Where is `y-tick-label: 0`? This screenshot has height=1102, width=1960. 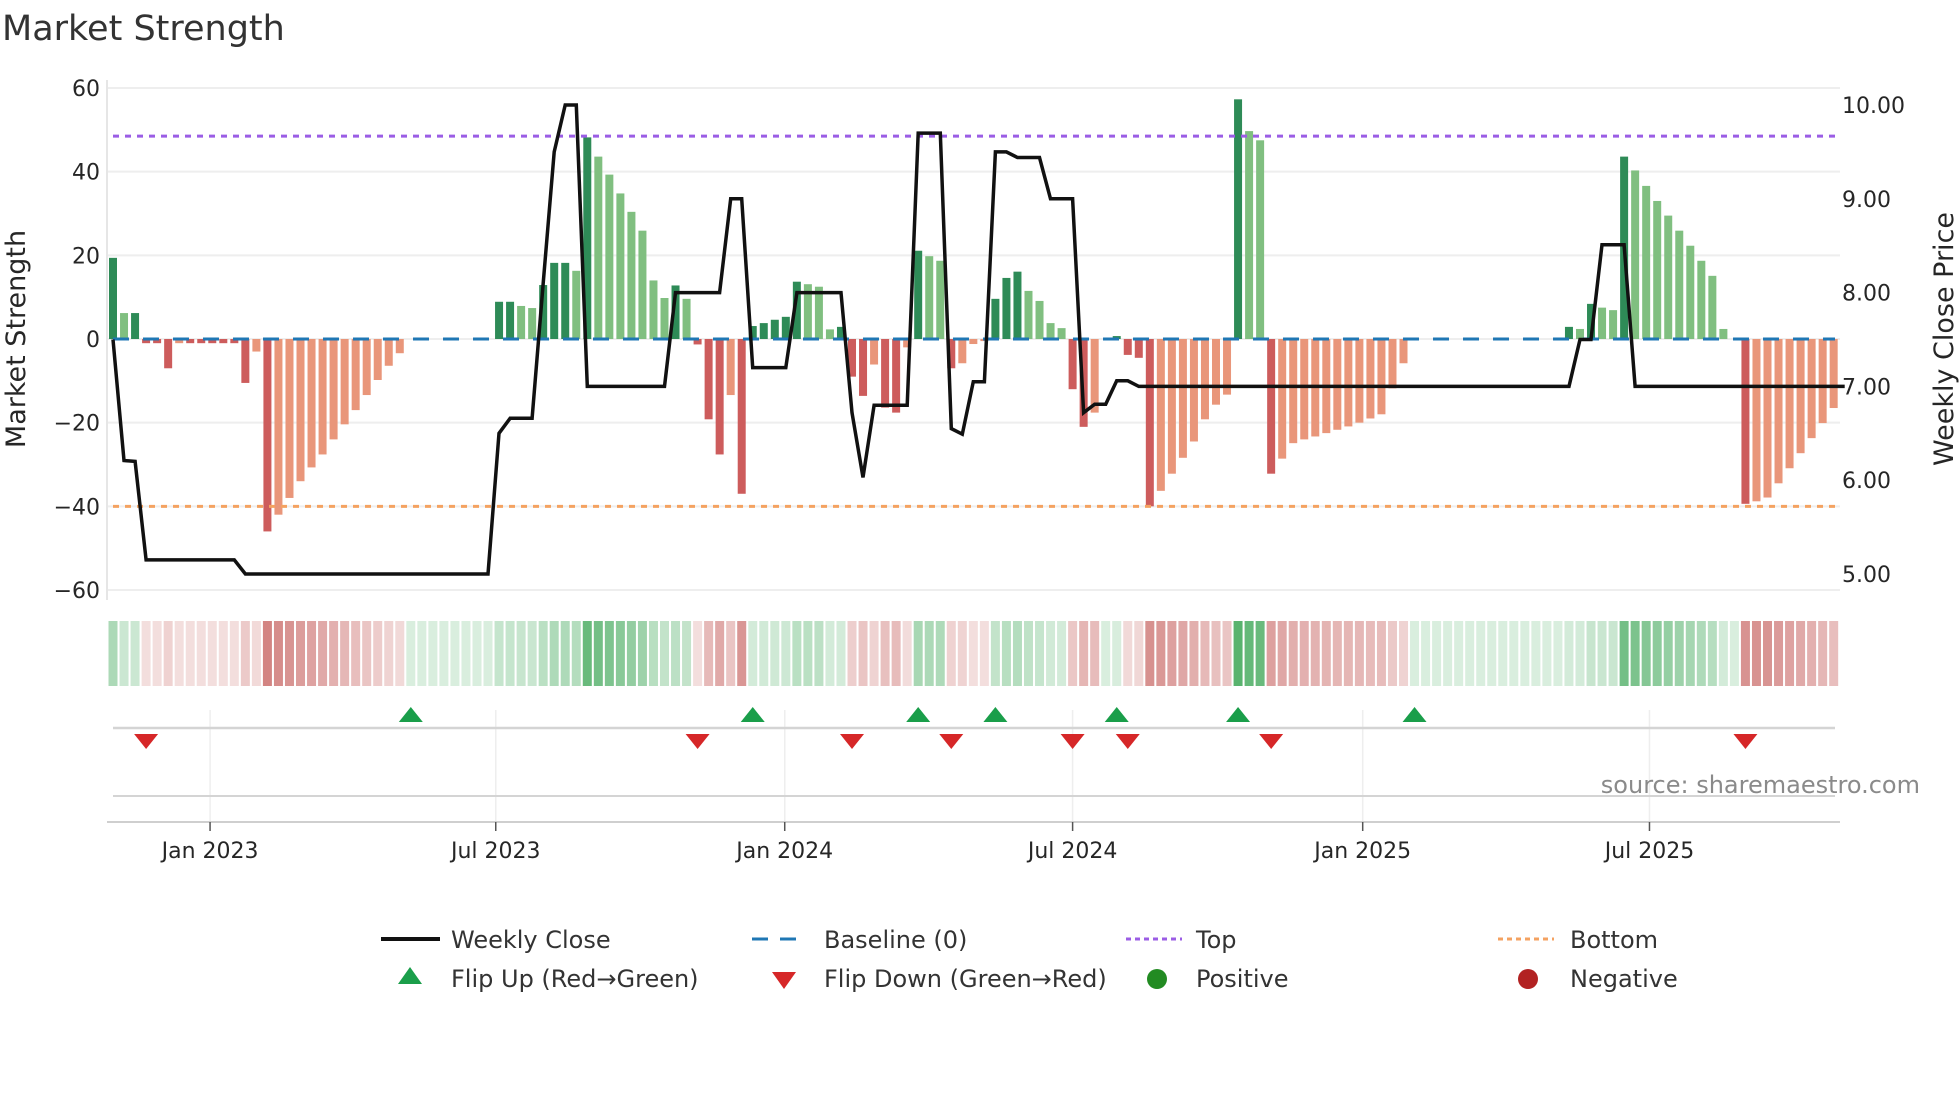
y-tick-label: 0 is located at coordinates (93, 340).